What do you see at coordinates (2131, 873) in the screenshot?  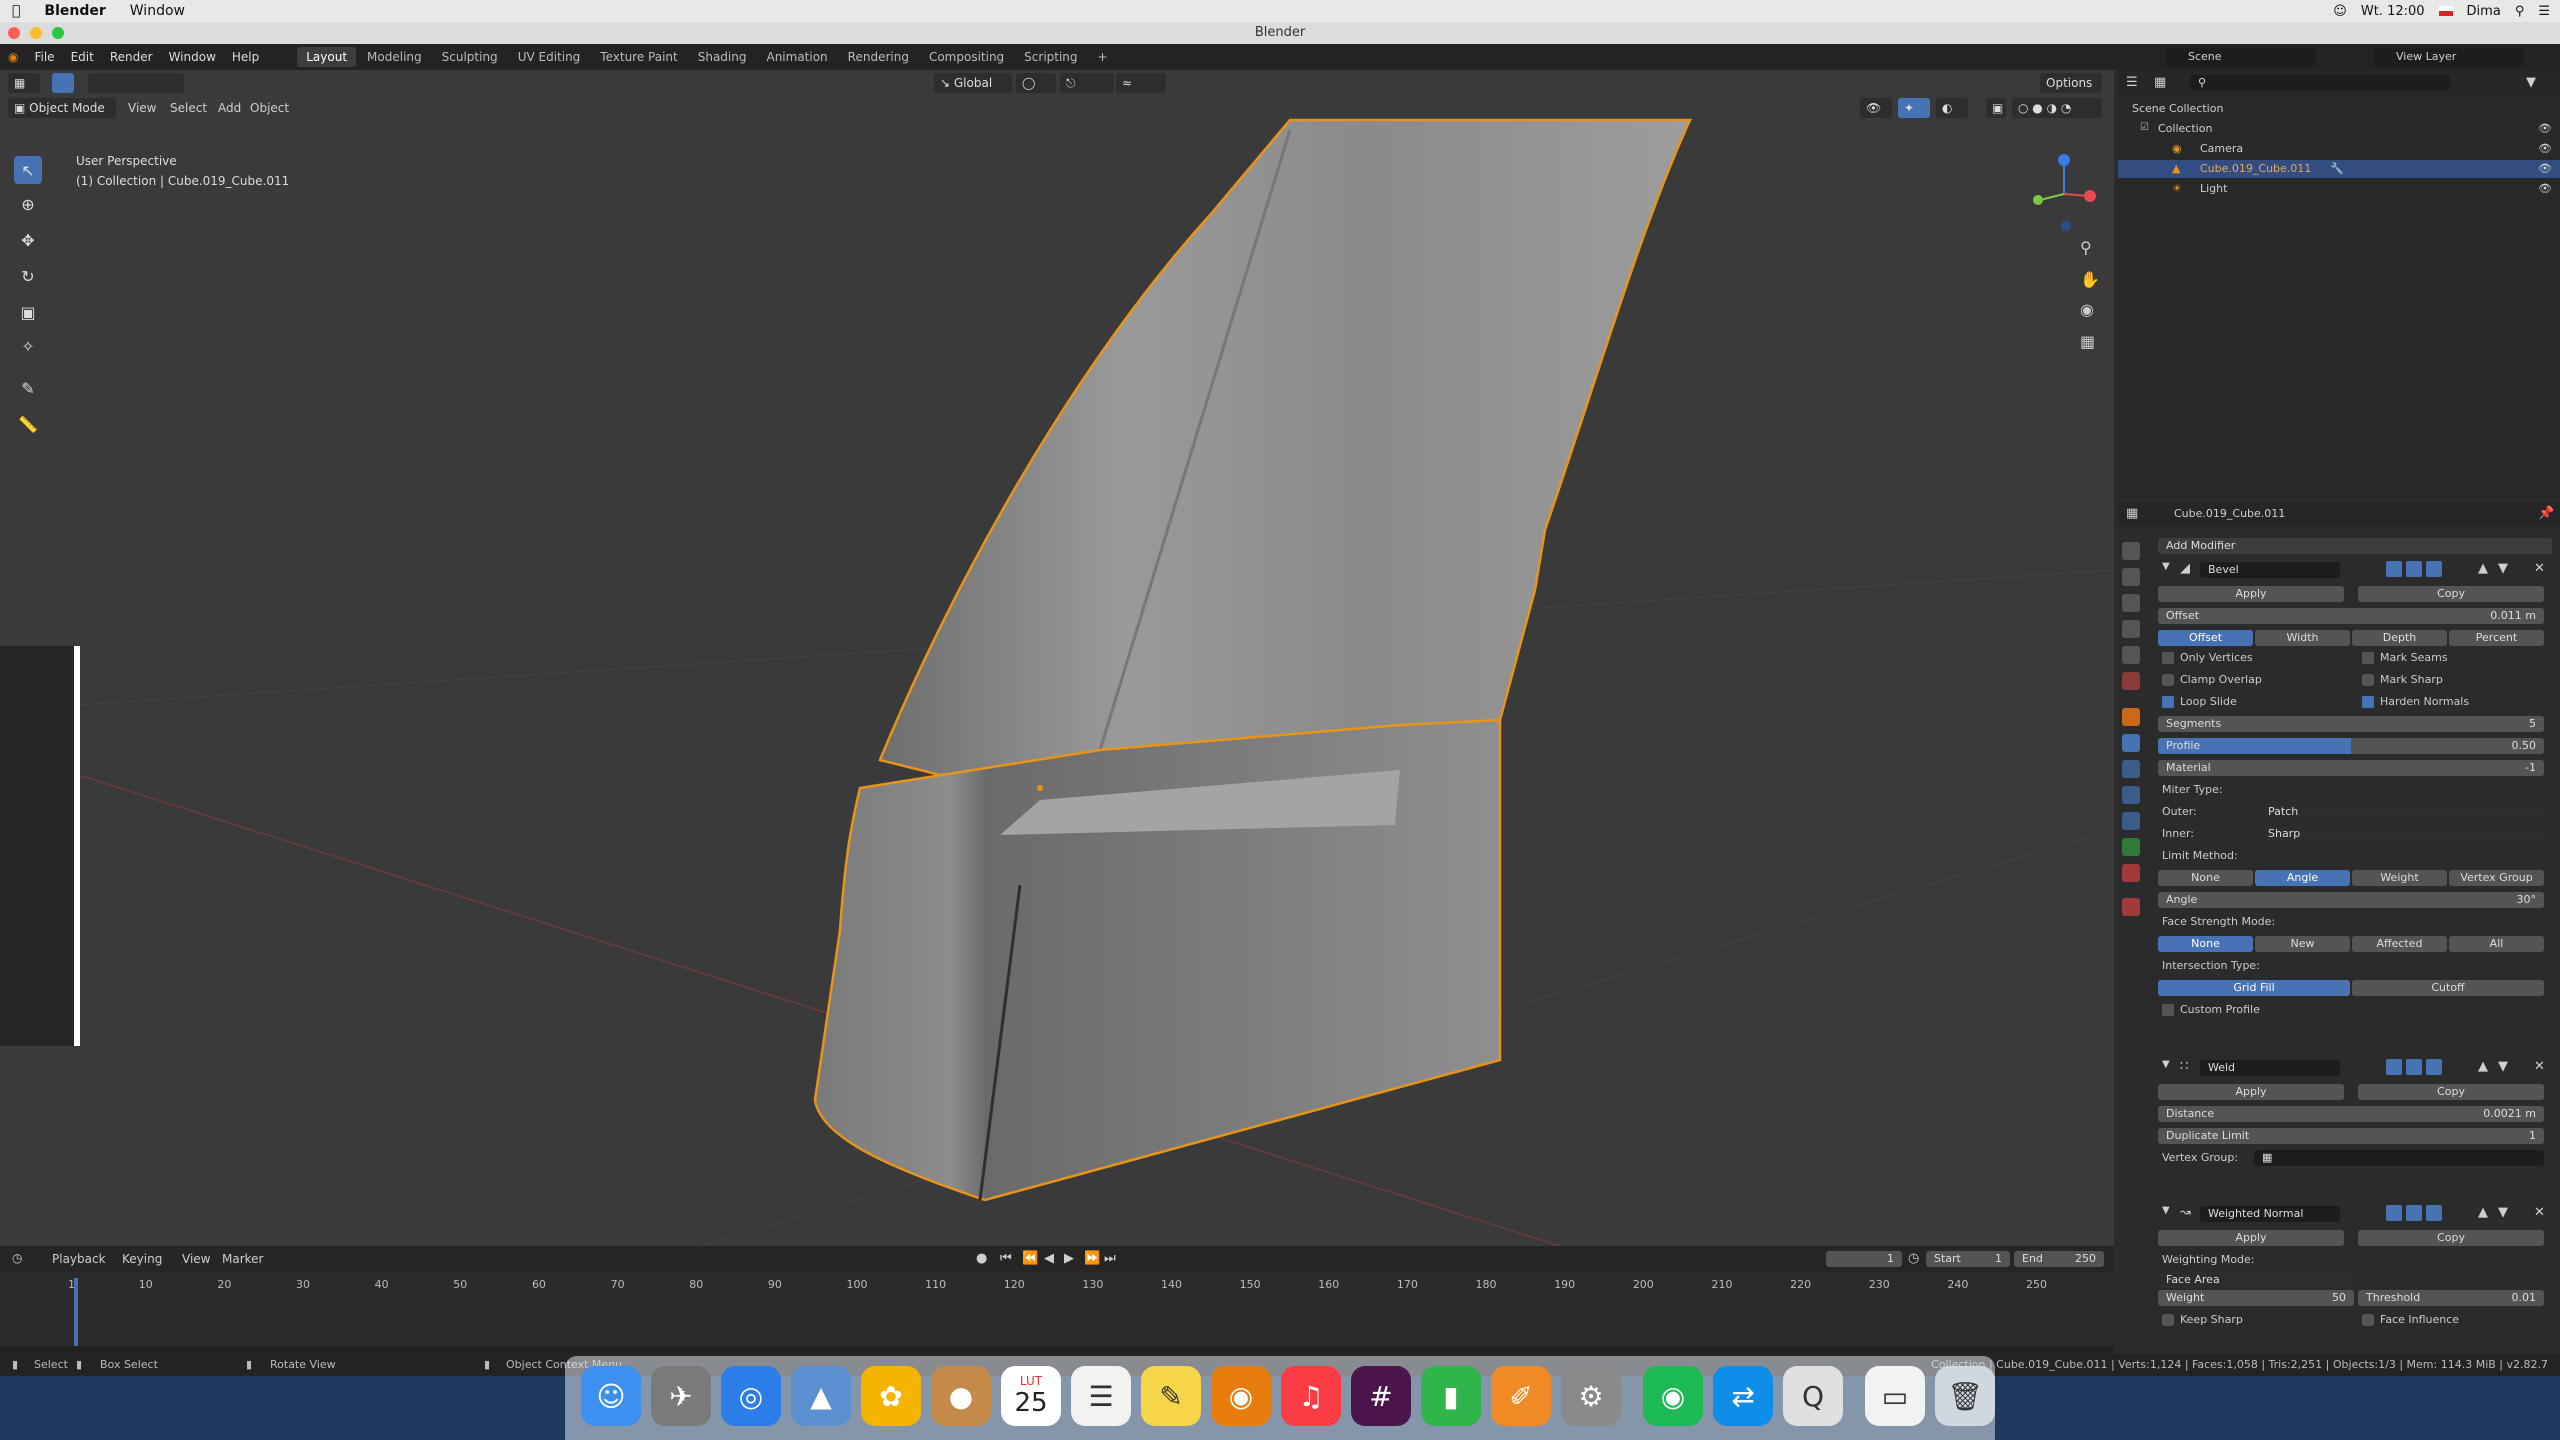 I see `material-tab-icon` at bounding box center [2131, 873].